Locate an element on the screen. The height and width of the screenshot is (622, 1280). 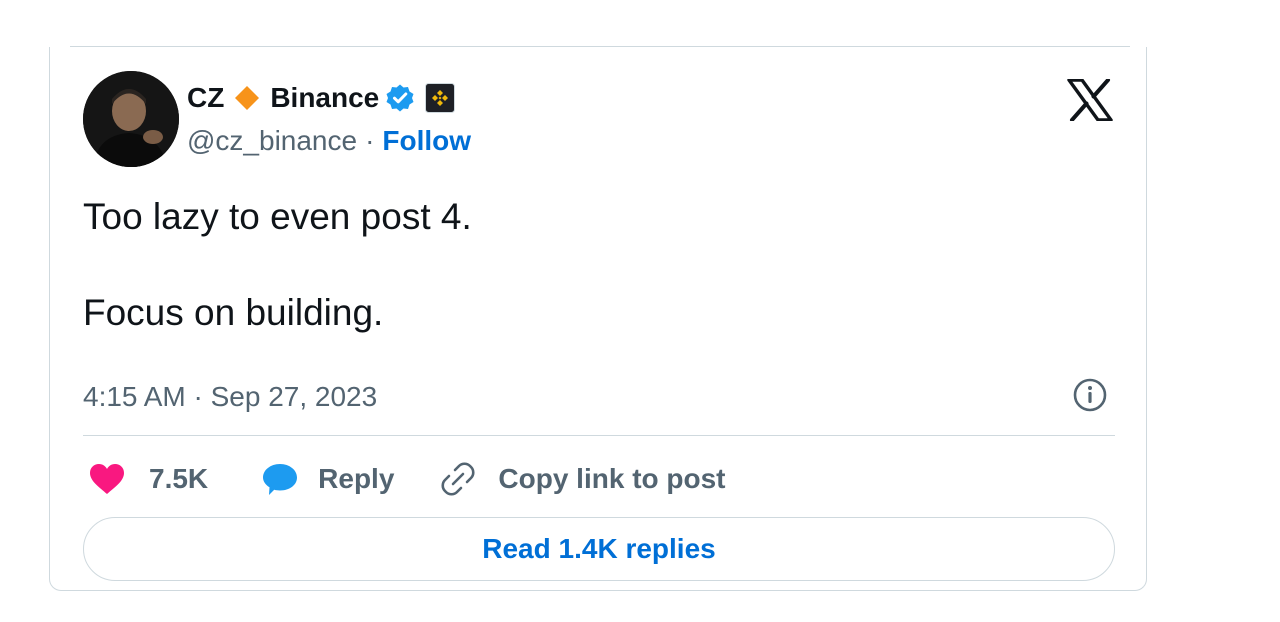
like-count: 7.5K is located at coordinates (179, 478).